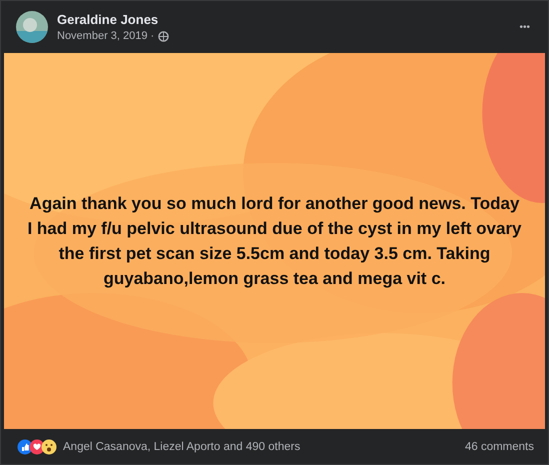 The height and width of the screenshot is (465, 549). I want to click on more-options-button: •••, so click(524, 27).